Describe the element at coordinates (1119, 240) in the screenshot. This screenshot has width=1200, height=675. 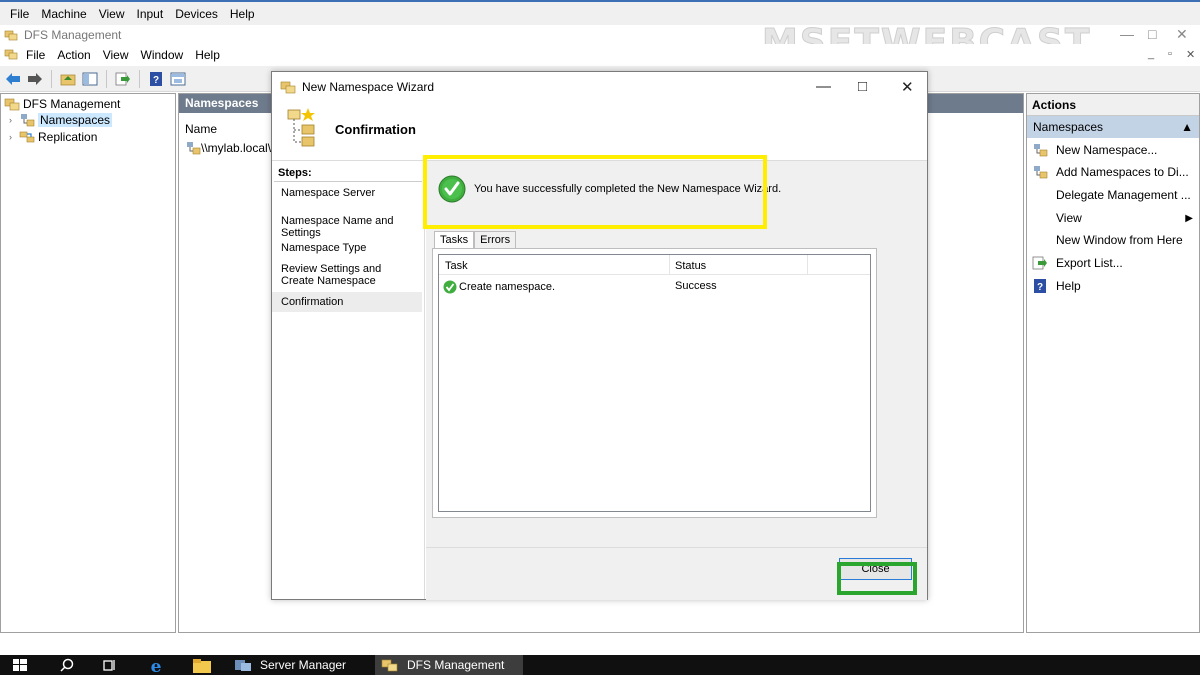
I see `action-label: New Window from Here` at that location.